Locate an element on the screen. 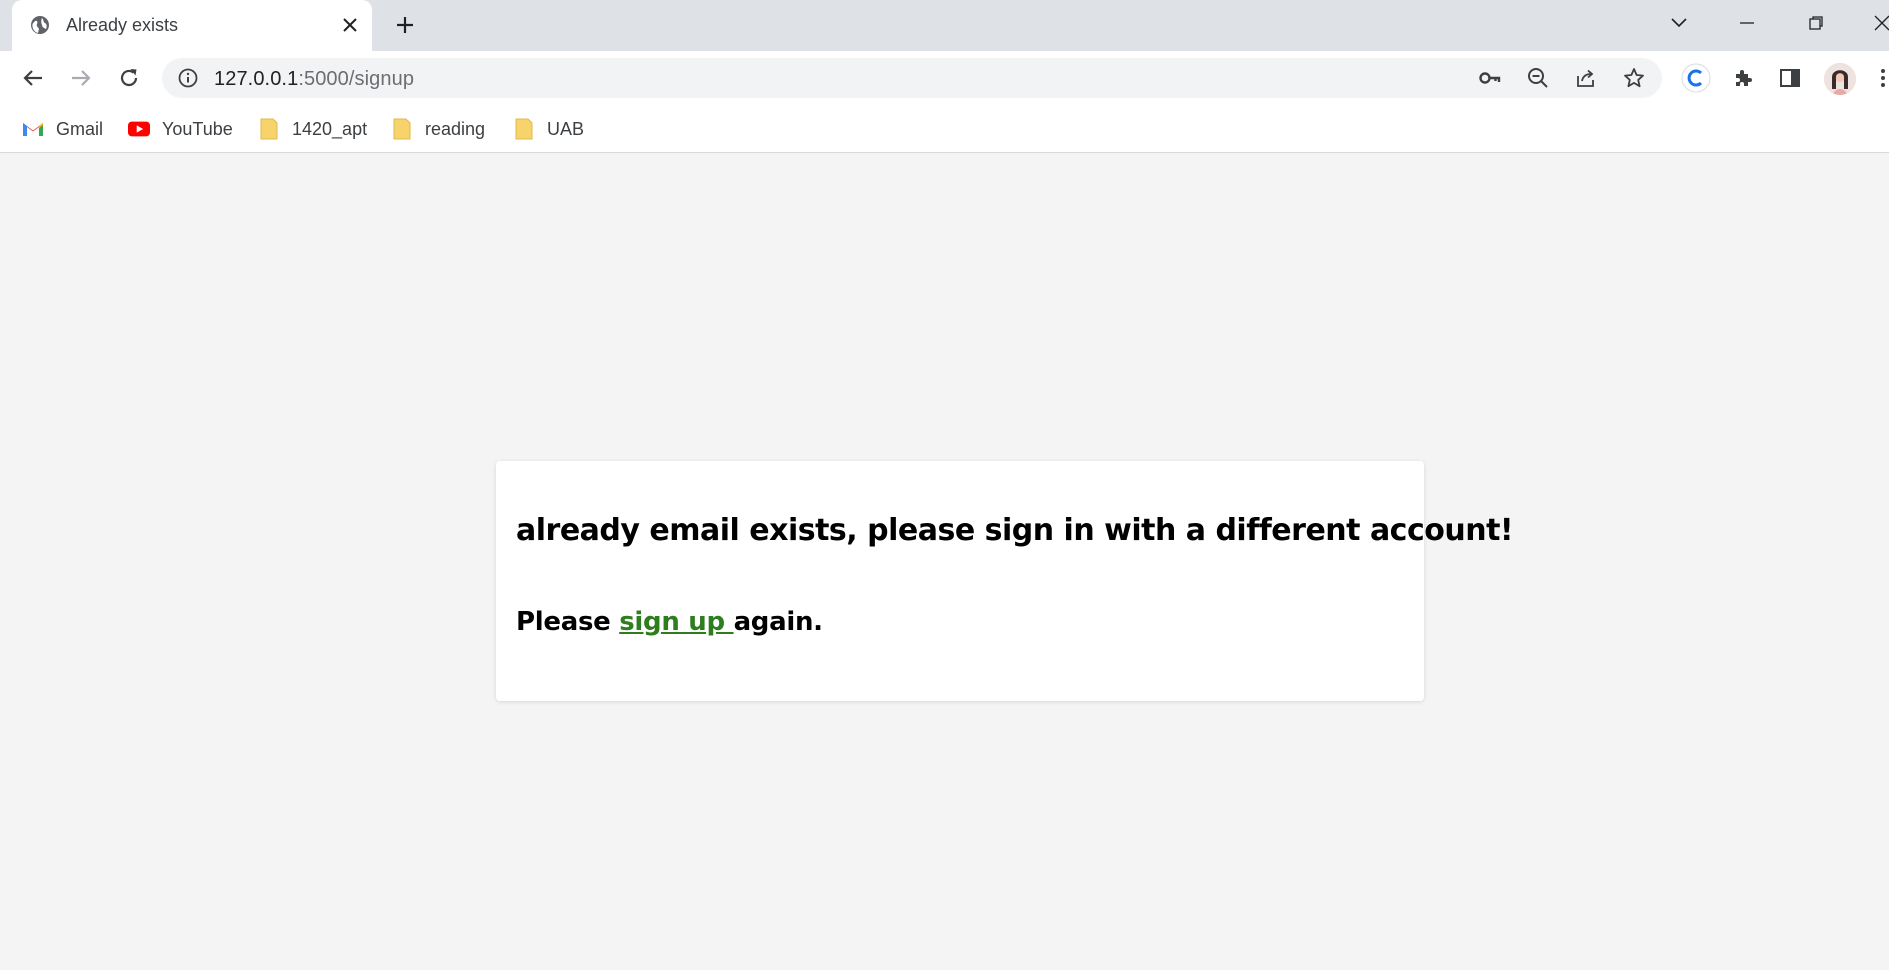 This screenshot has height=970, width=1889. close-window-icon is located at coordinates (1879, 23).